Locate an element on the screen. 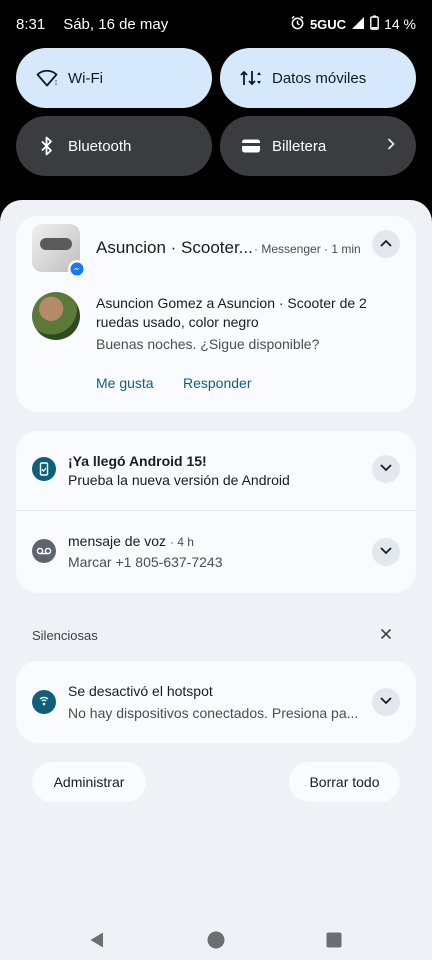 The width and height of the screenshot is (432, 960). tile-label: Billetera is located at coordinates (299, 146).